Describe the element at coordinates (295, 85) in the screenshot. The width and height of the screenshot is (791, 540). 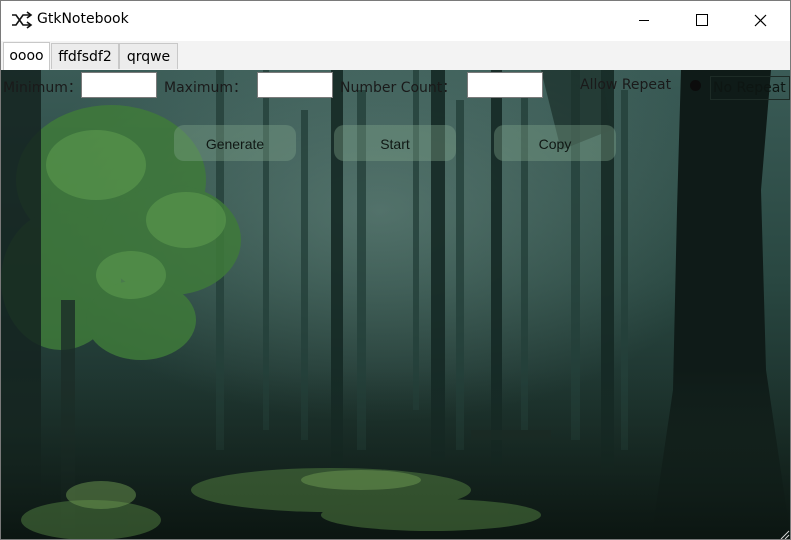
I see `maximum-field` at that location.